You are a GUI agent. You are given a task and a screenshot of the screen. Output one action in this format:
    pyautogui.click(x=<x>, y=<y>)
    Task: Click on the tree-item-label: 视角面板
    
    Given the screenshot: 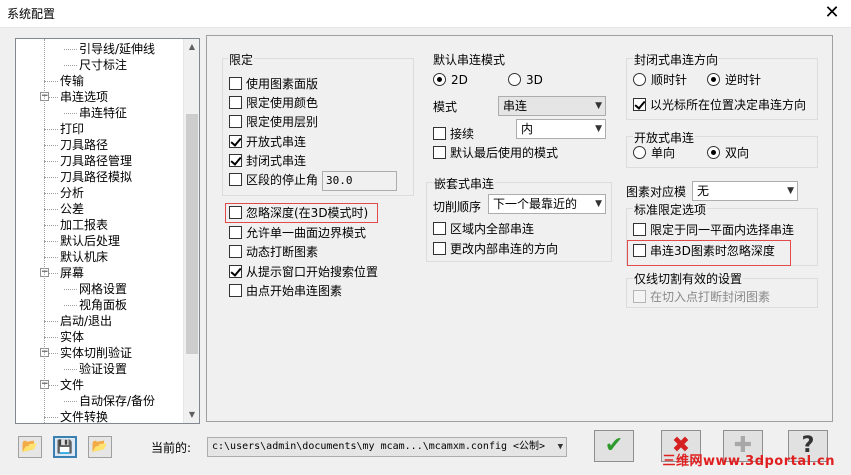 What is the action you would take?
    pyautogui.click(x=103, y=305)
    